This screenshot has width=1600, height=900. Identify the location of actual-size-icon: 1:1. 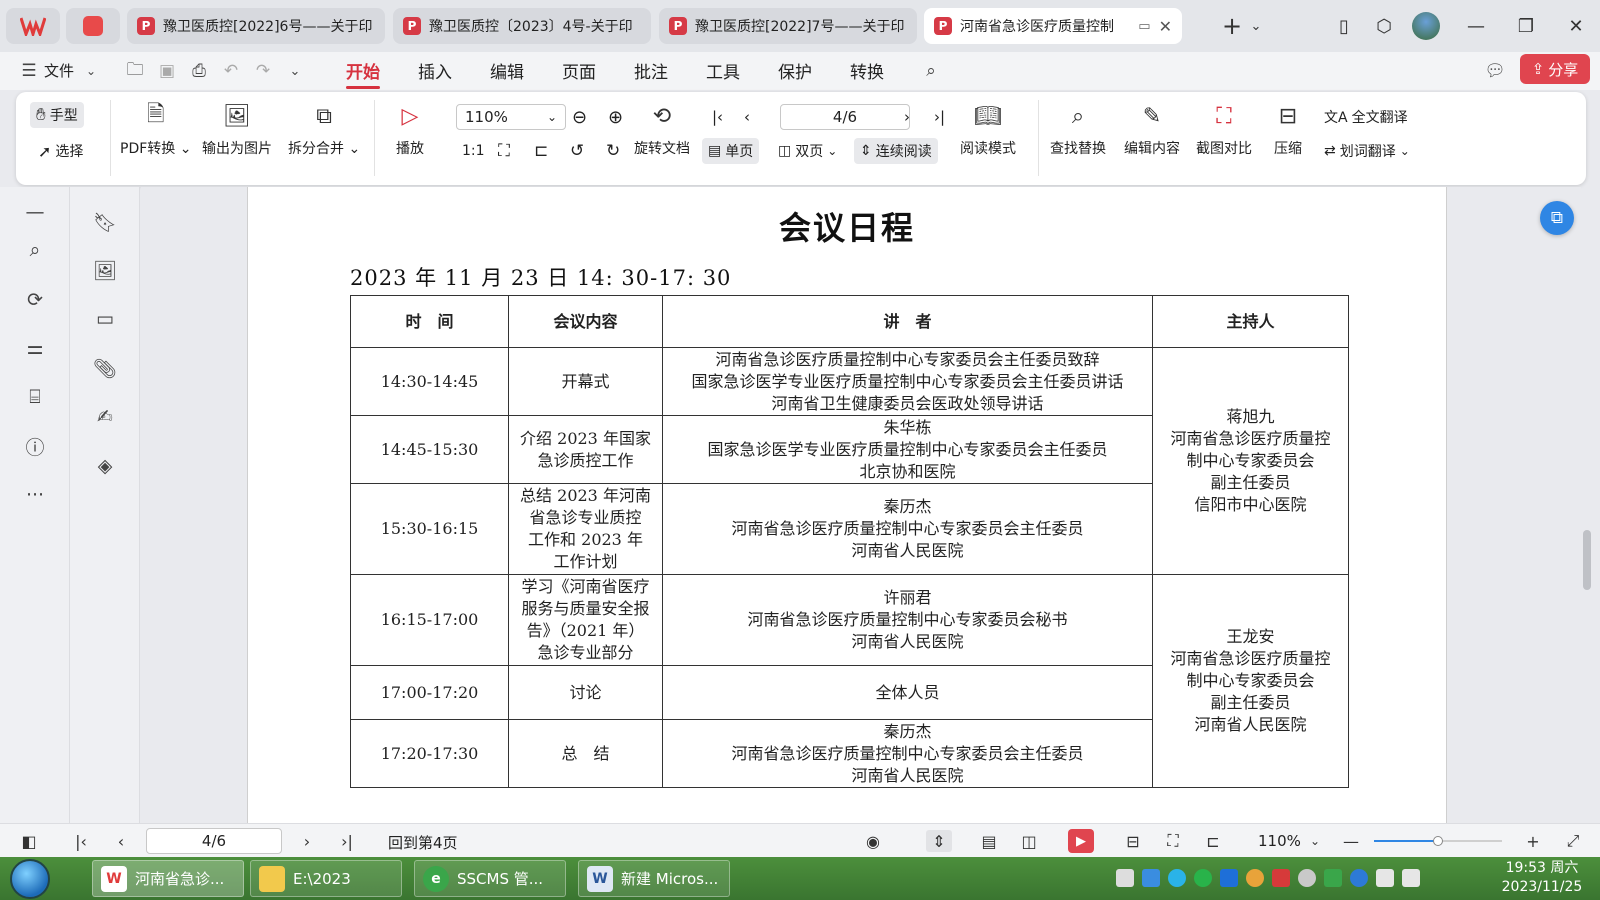
(473, 151).